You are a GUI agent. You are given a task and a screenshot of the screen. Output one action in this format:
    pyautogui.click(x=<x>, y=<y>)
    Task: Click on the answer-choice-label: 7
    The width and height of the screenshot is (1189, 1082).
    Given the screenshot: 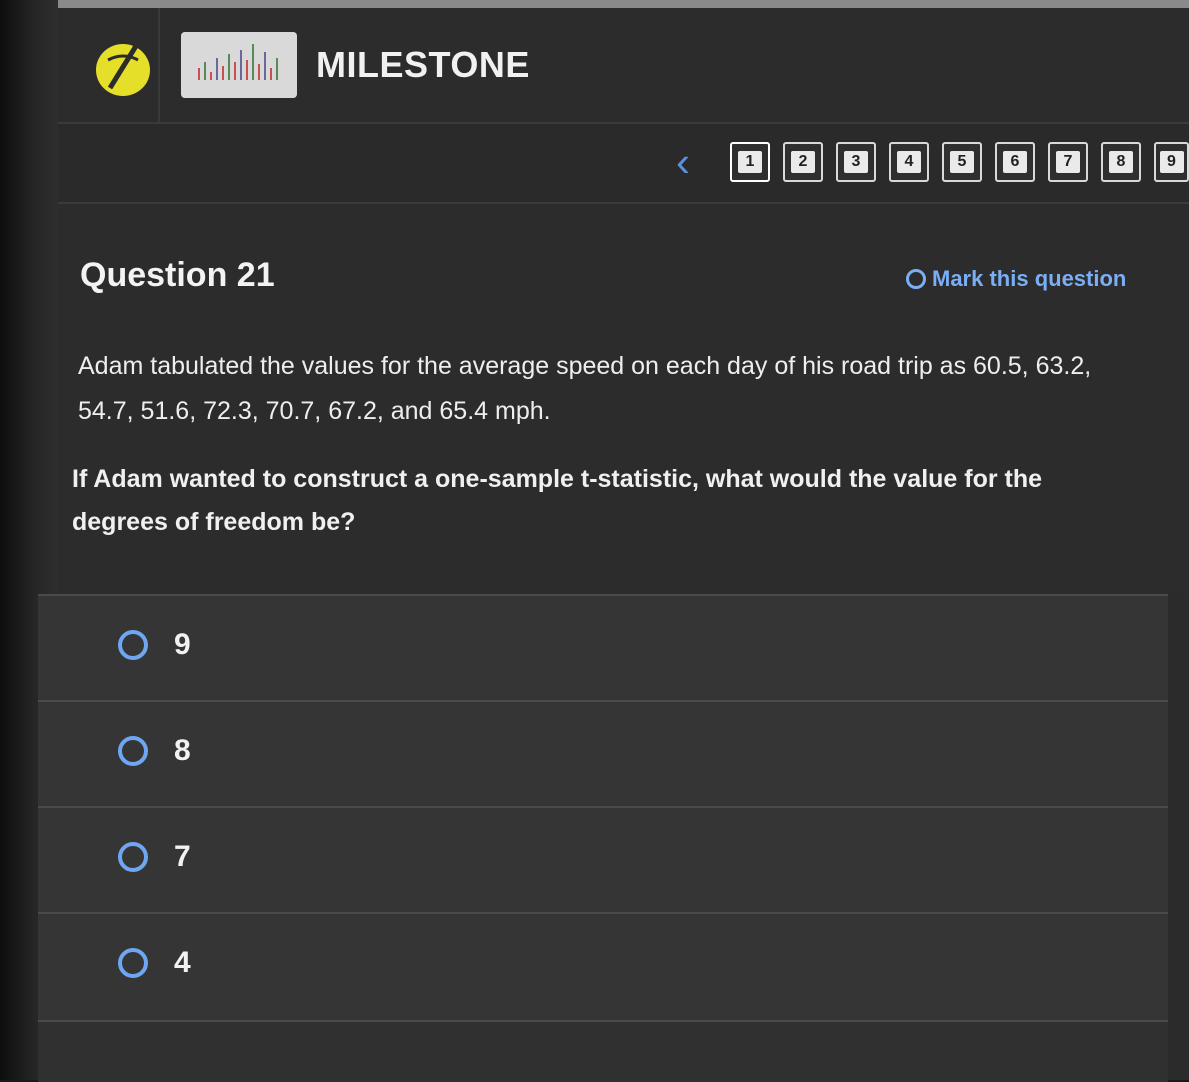 What is the action you would take?
    pyautogui.click(x=182, y=856)
    